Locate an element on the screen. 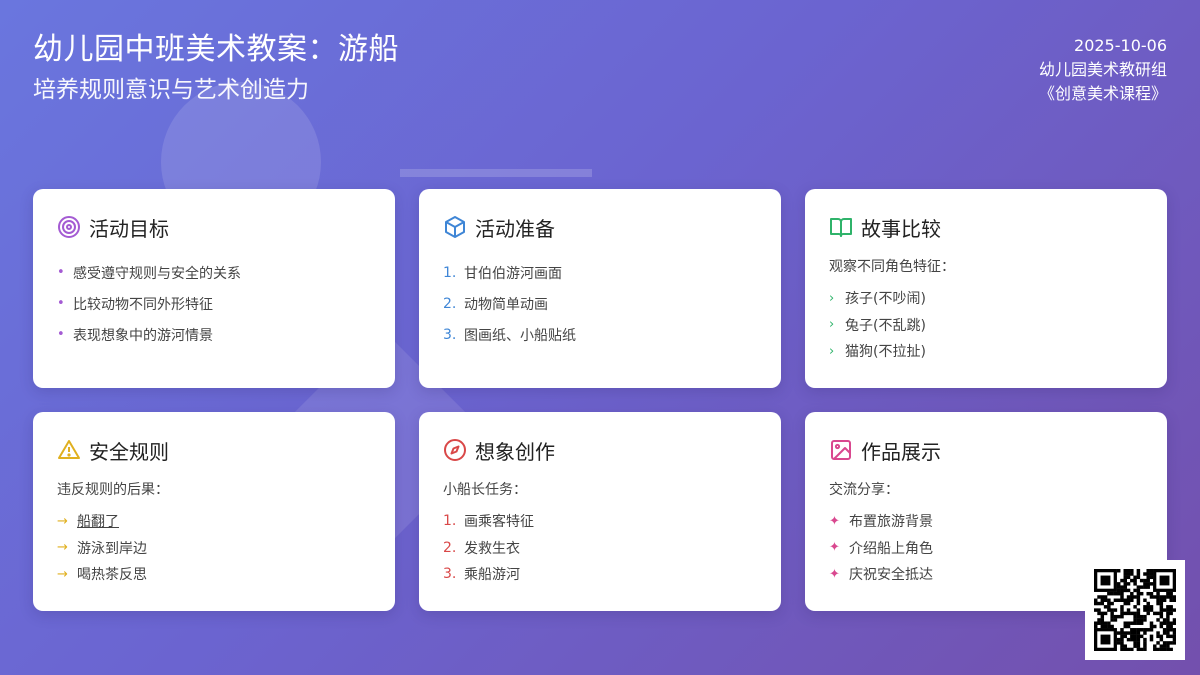 This screenshot has height=675, width=1200. card-title: 想象创作 is located at coordinates (515, 451).